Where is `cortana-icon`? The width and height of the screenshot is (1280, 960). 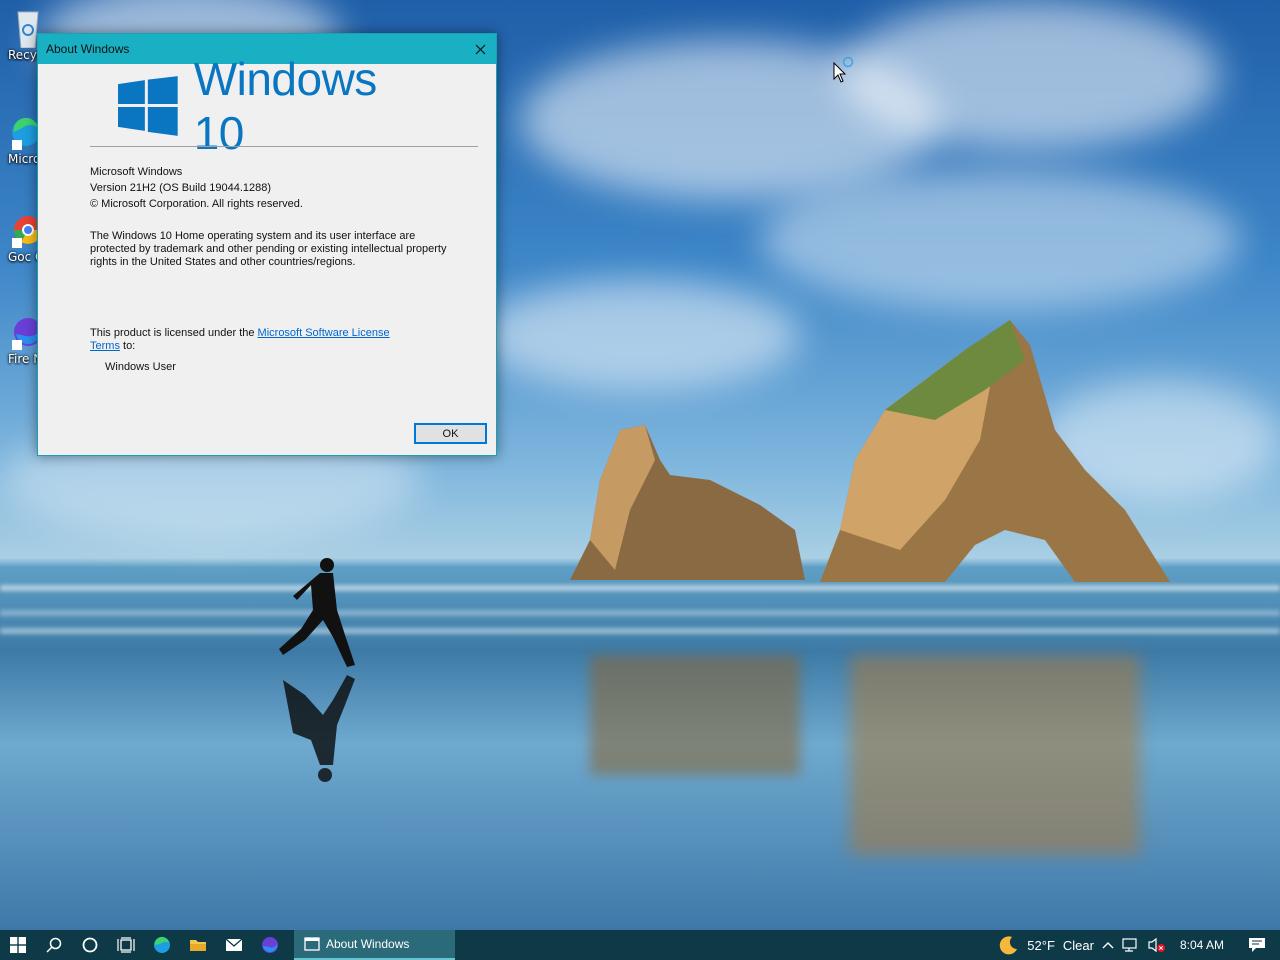
cortana-icon is located at coordinates (90, 945).